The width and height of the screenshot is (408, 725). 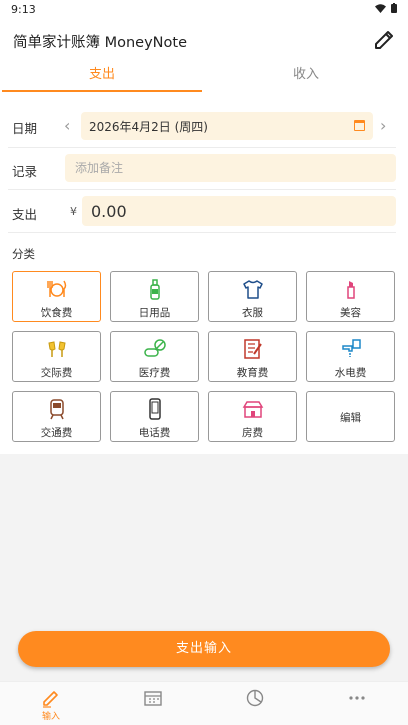 I want to click on currency-symbol: ¥, so click(x=73, y=211).